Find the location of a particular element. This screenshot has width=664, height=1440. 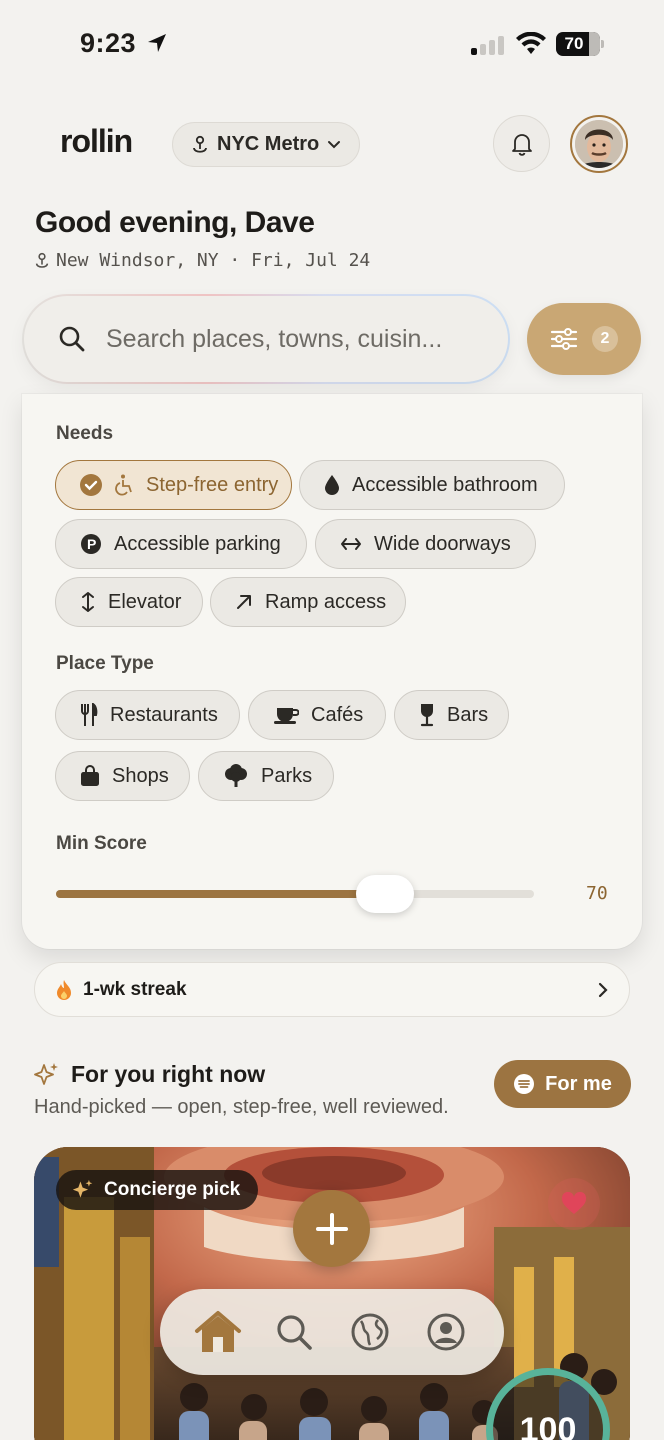

metro-selector: NYC Metro is located at coordinates (266, 144).